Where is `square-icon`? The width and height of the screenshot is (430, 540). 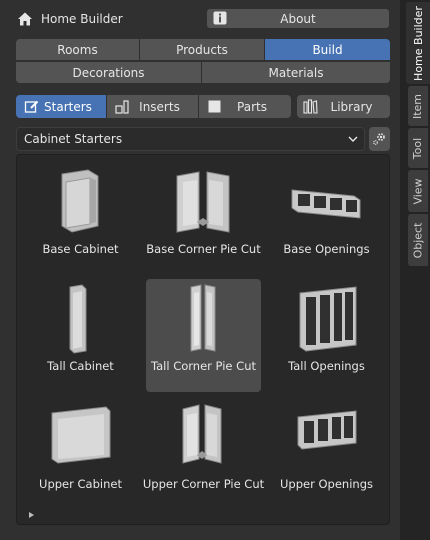 square-icon is located at coordinates (214, 106).